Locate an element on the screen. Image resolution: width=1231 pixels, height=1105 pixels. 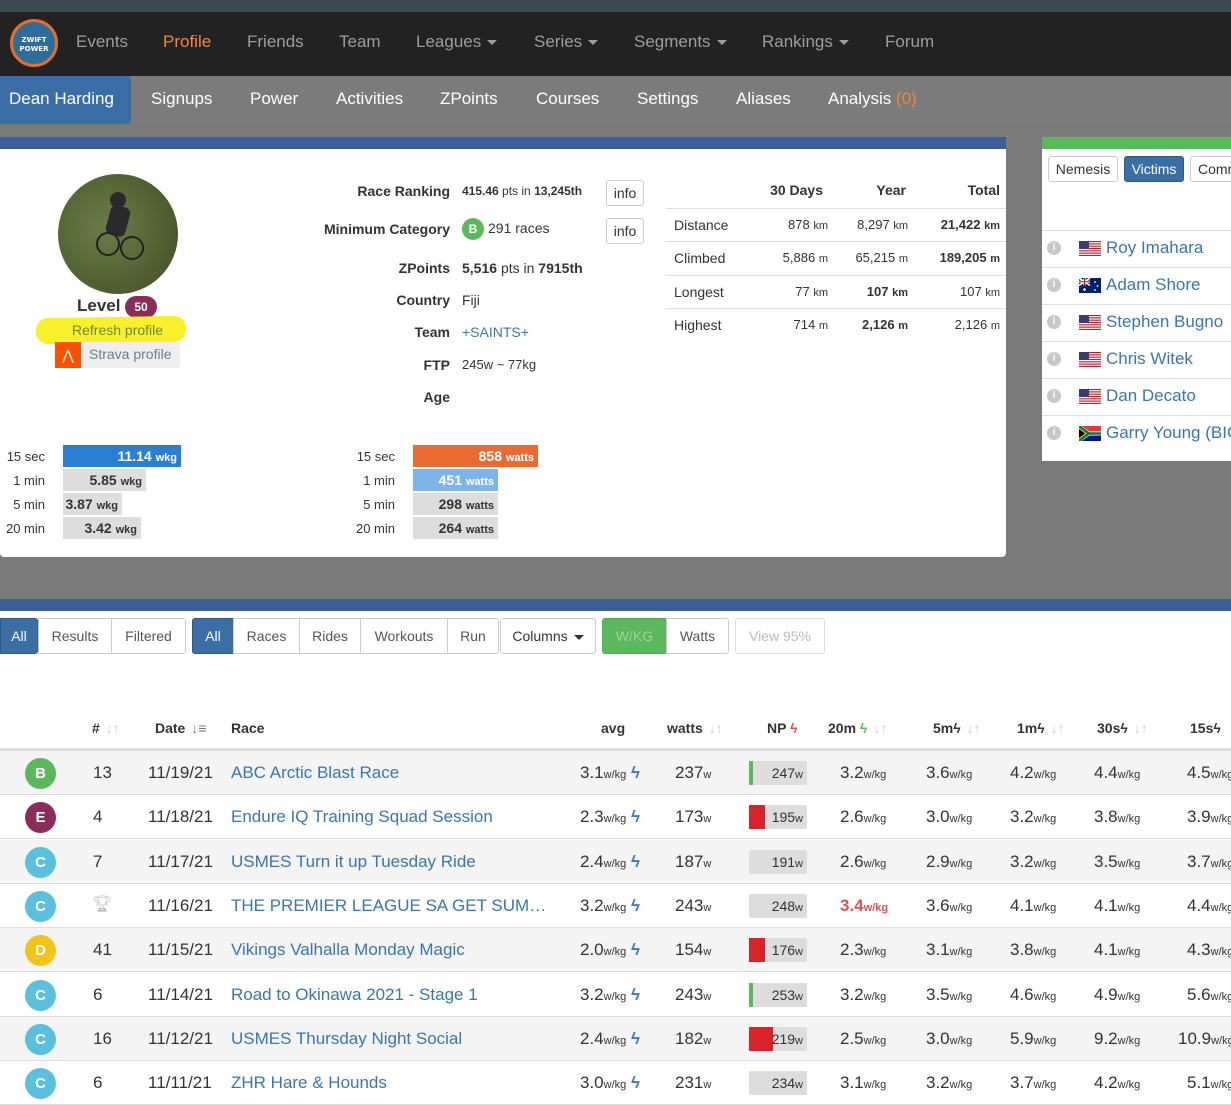
avg-watts: 173w is located at coordinates (693, 816).